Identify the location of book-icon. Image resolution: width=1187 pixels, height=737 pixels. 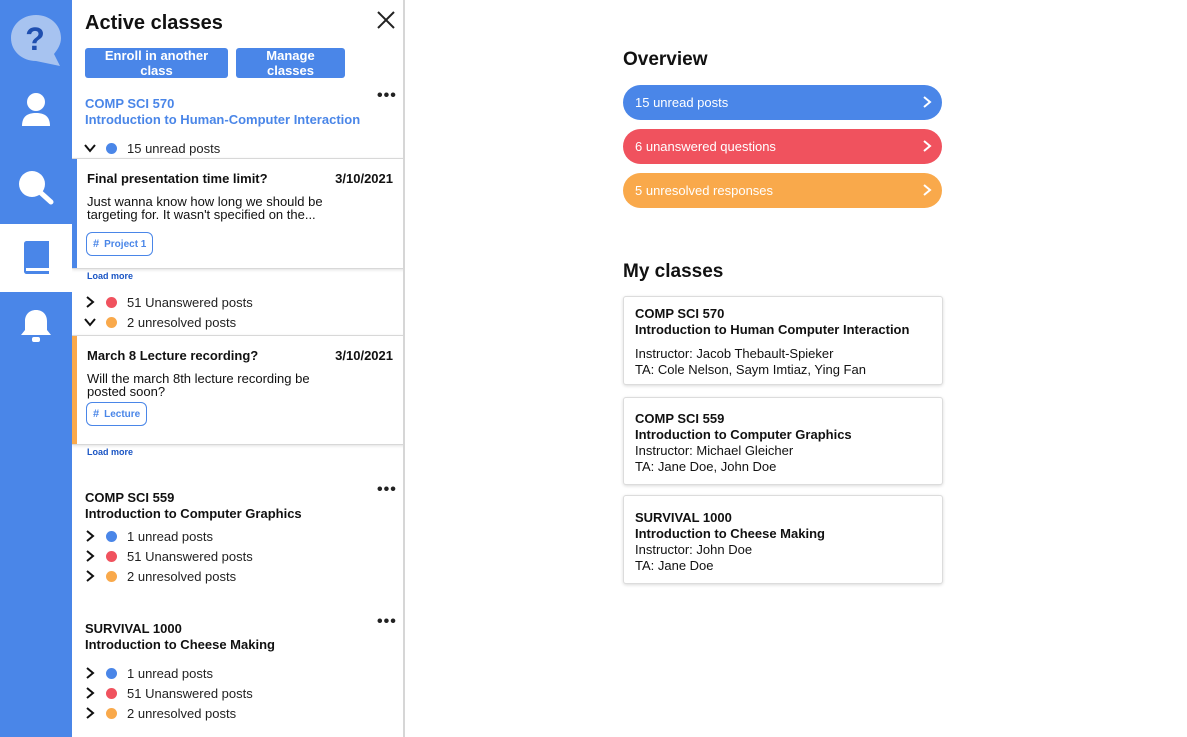
(36, 257).